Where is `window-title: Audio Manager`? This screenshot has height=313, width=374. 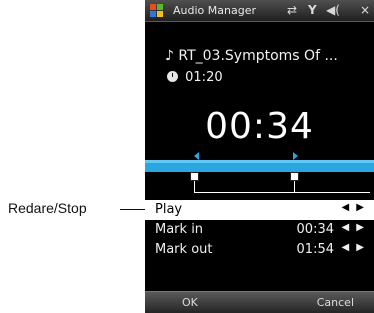 window-title: Audio Manager is located at coordinates (214, 10).